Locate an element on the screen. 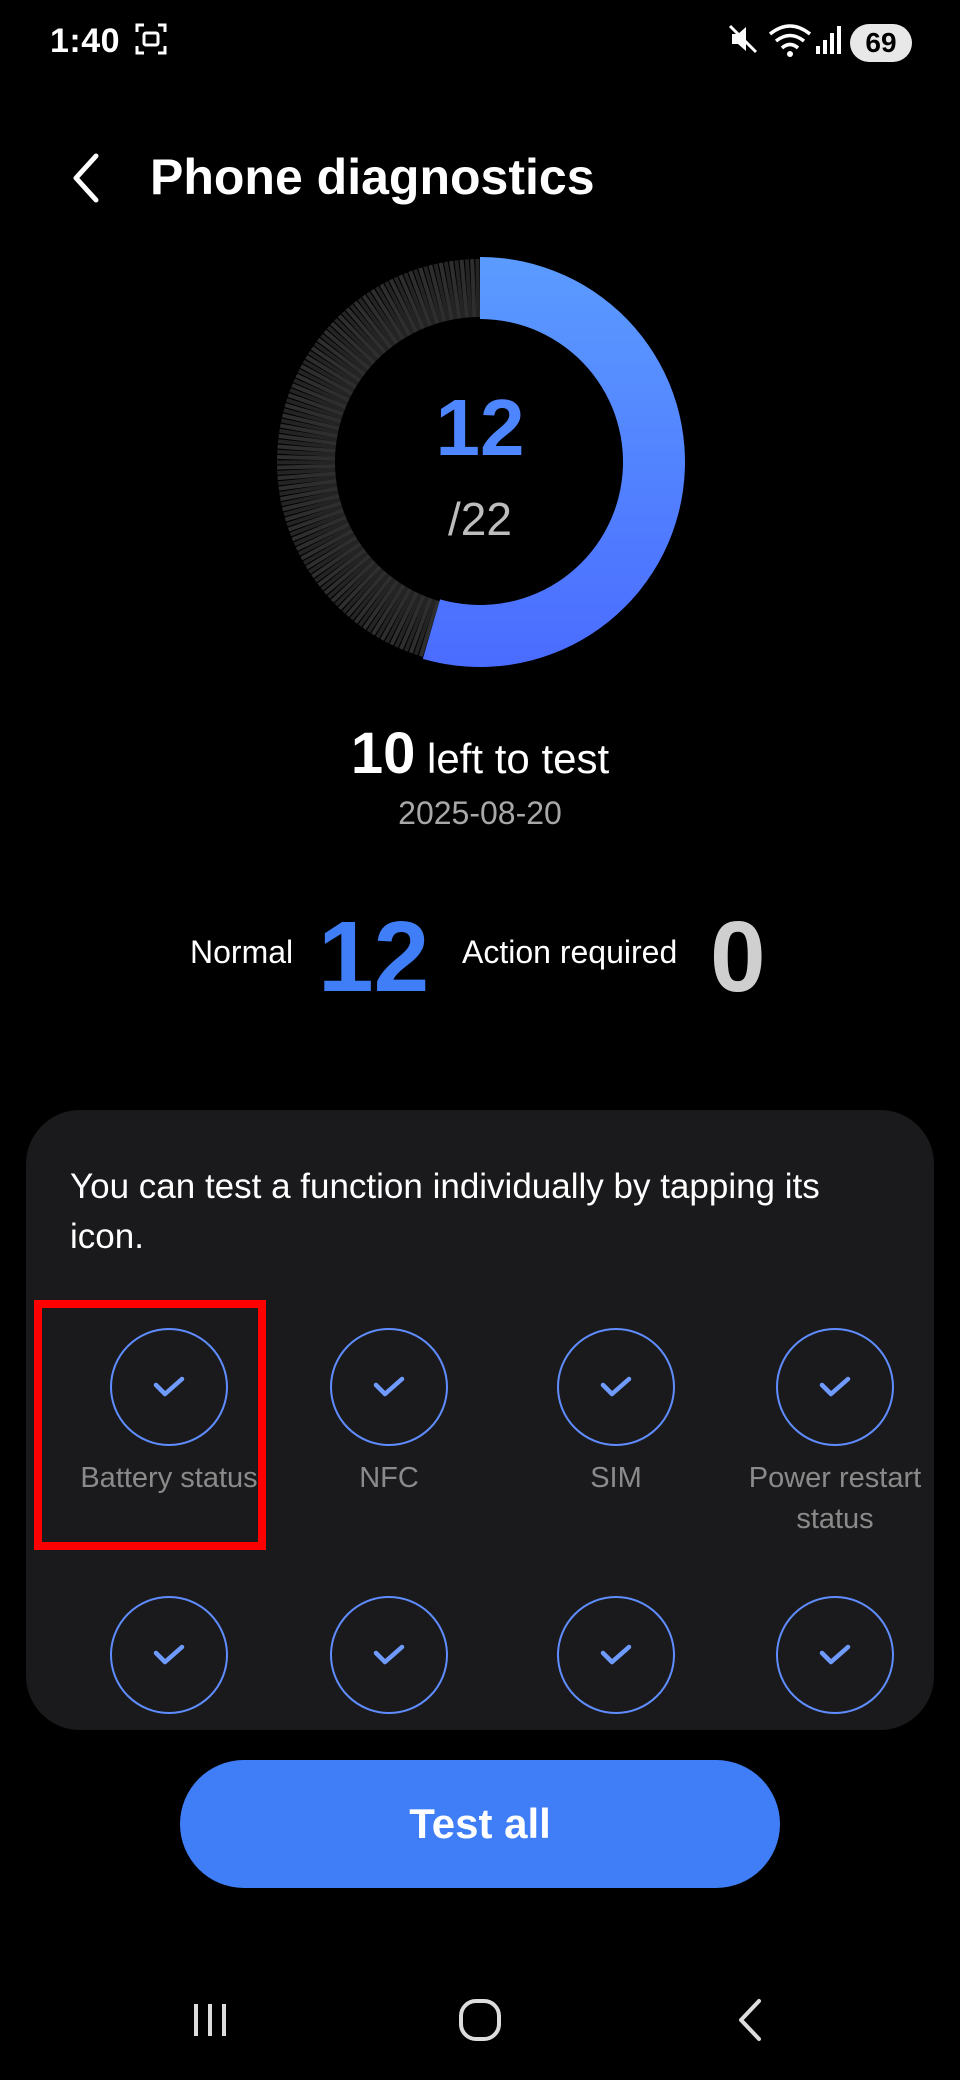 The image size is (960, 2080). normal-label: Normal is located at coordinates (242, 952).